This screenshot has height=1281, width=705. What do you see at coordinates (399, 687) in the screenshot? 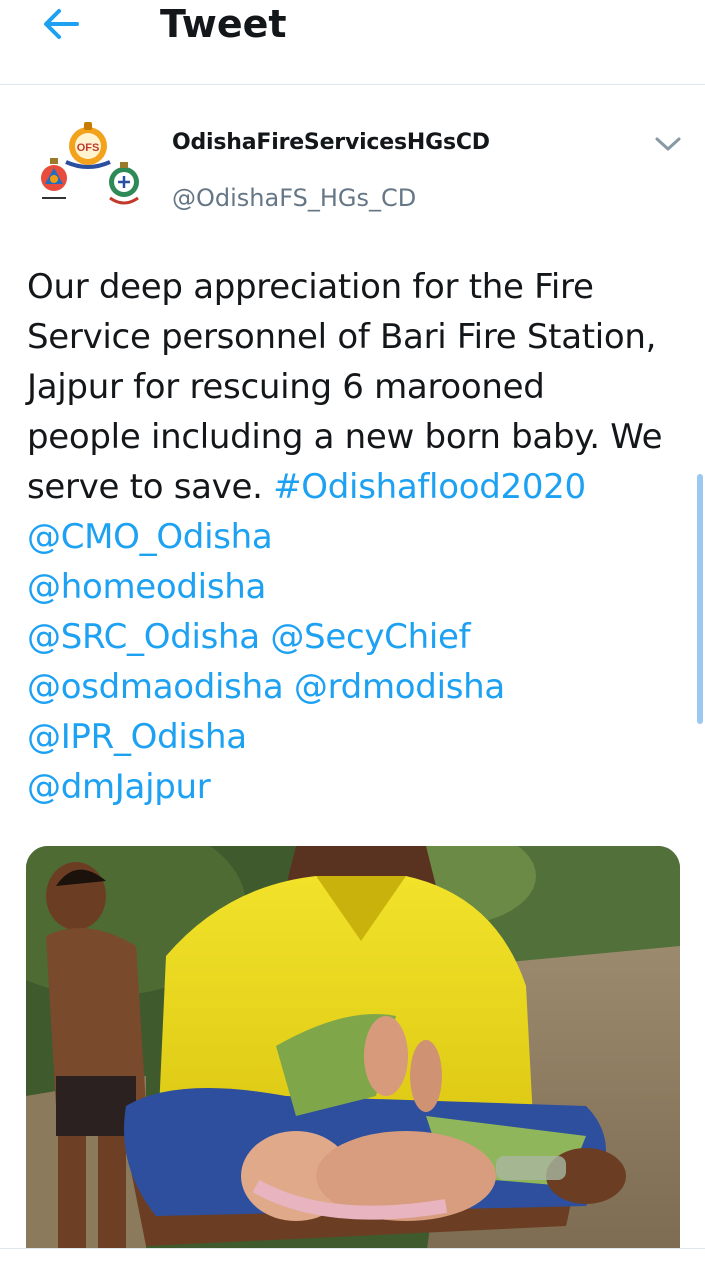
I see `mention-link: @rdmodisha` at bounding box center [399, 687].